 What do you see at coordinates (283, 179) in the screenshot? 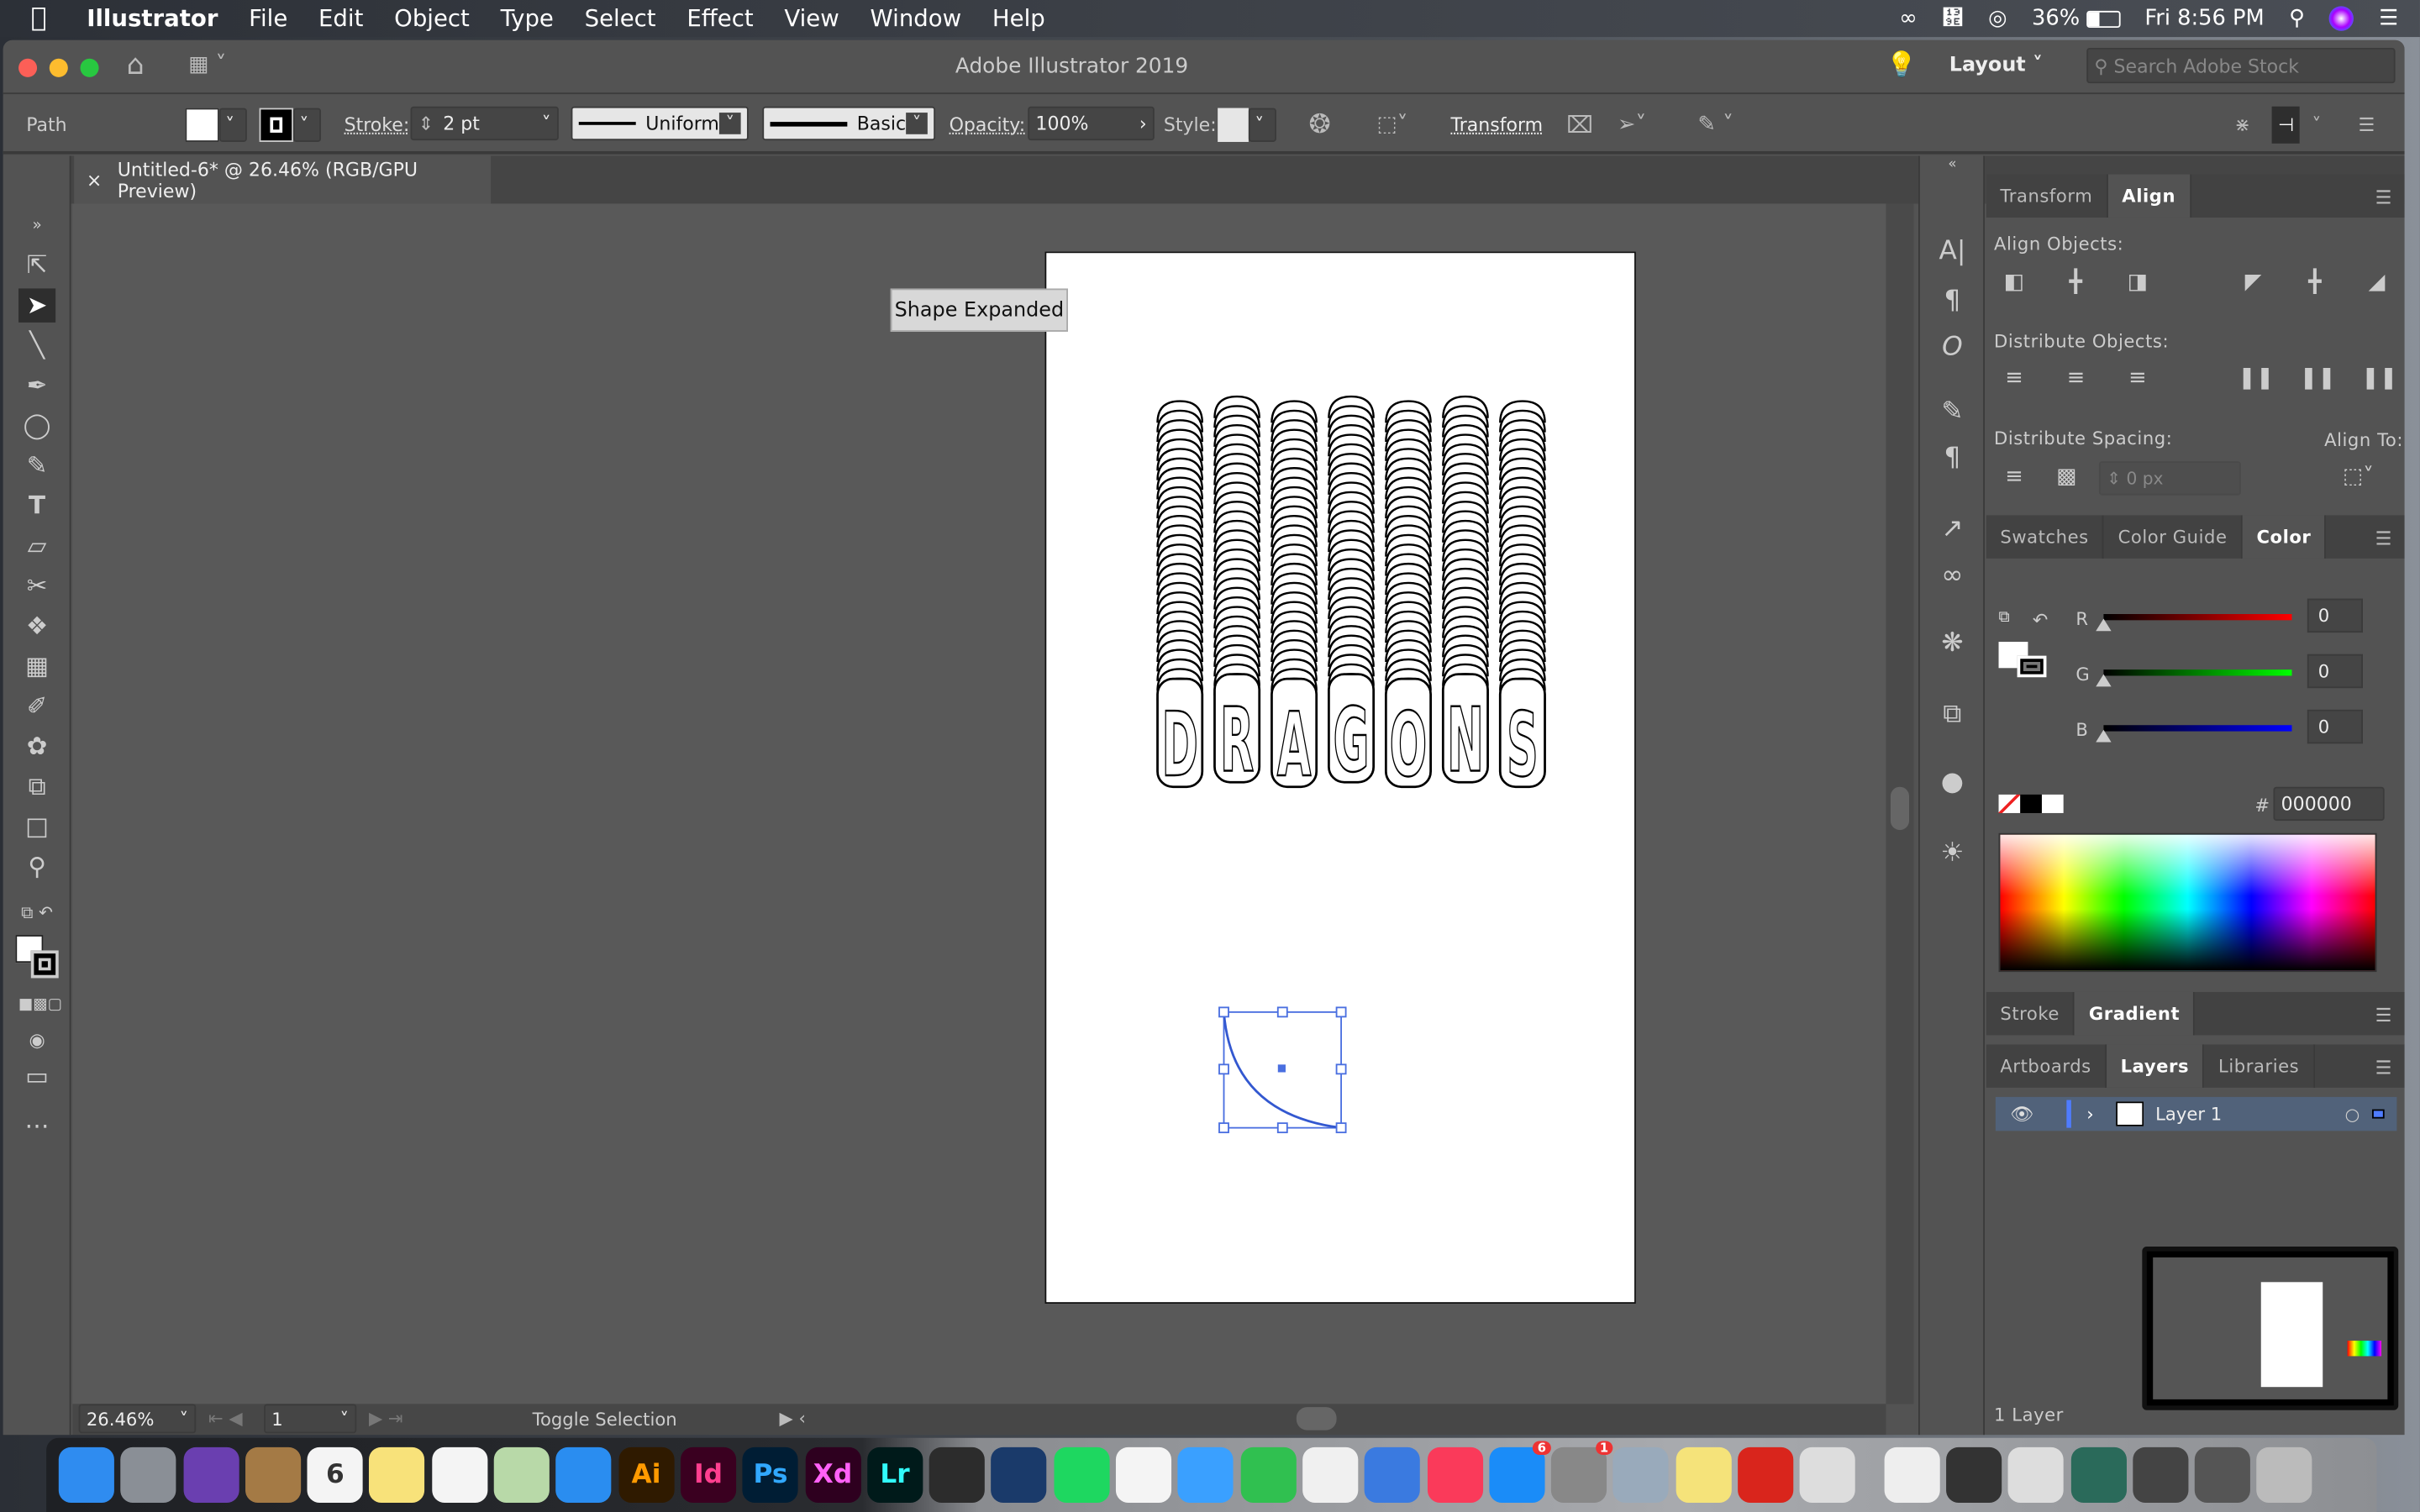
I see `document-tab: × Untitled-6* @ 26.46% (RGB/GPU Preview)` at bounding box center [283, 179].